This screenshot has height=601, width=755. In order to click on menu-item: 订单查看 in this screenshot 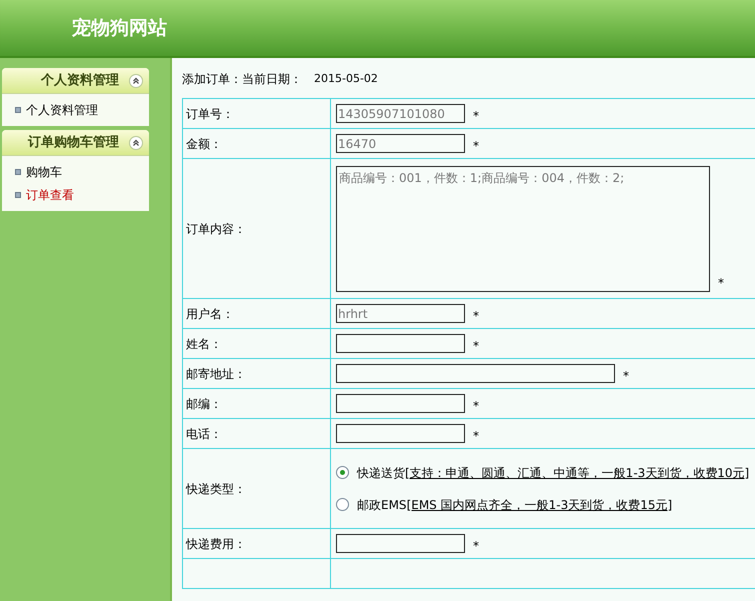, I will do `click(50, 195)`.